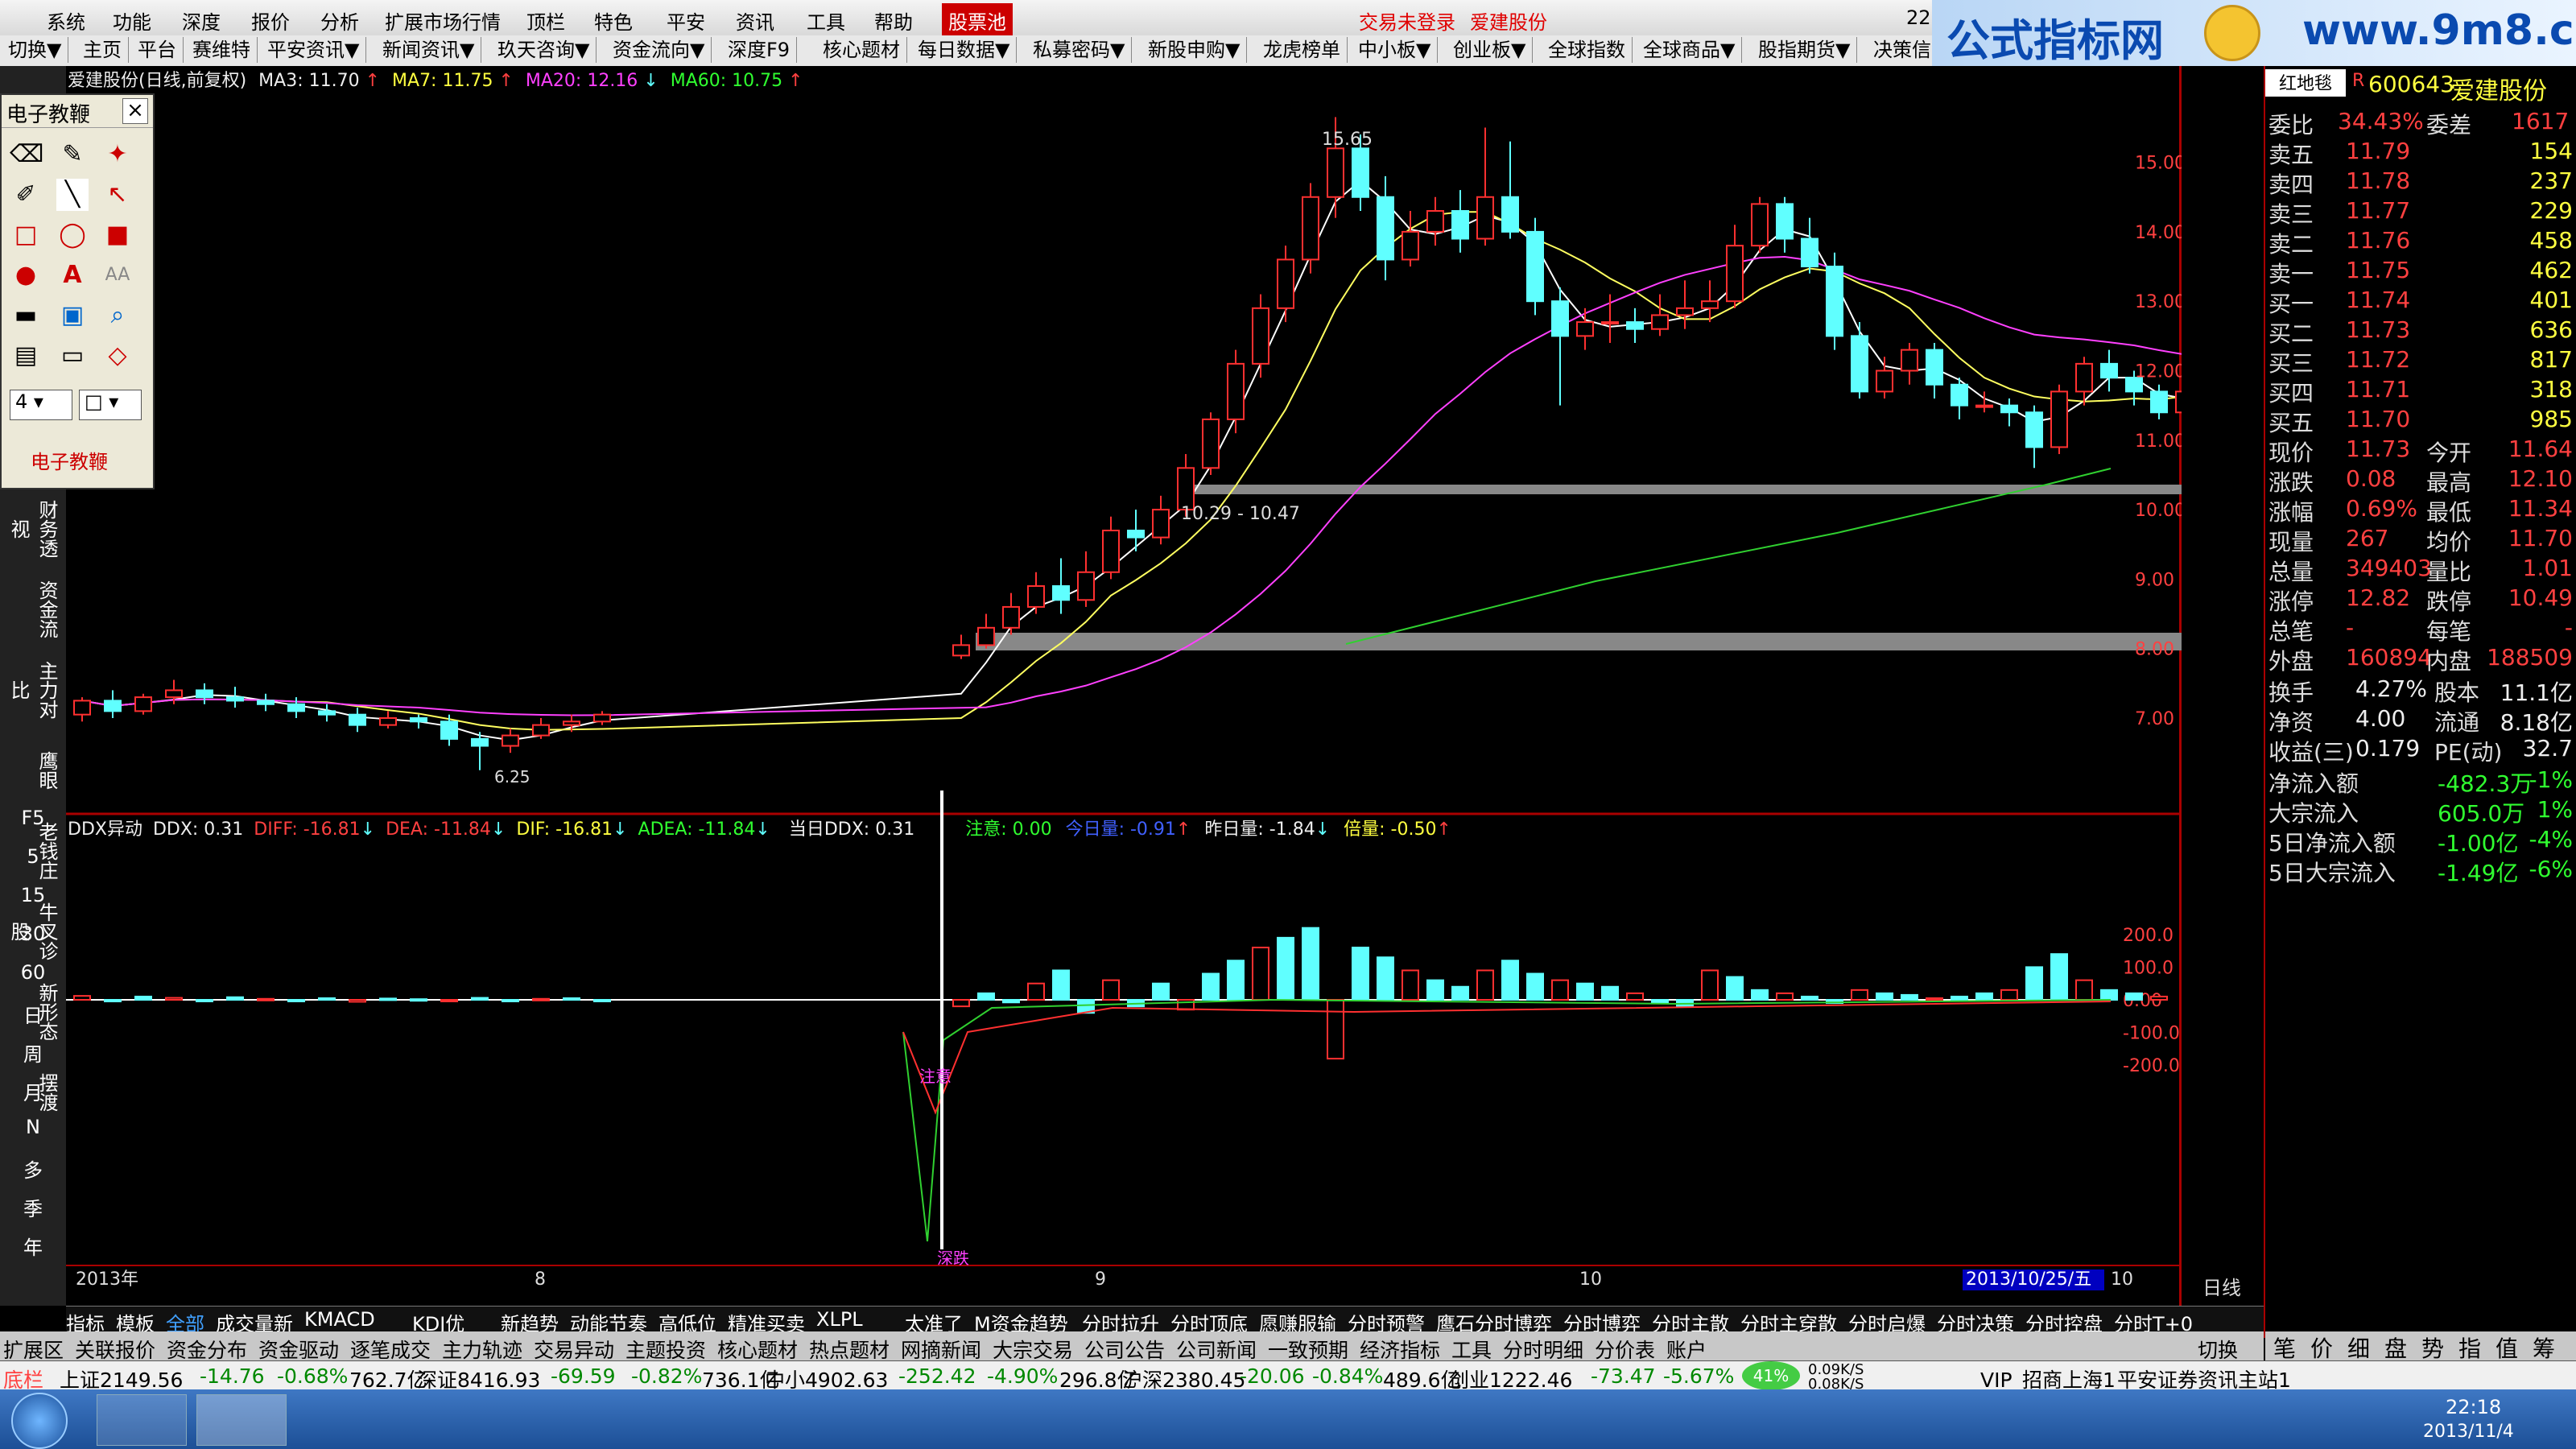 The width and height of the screenshot is (2576, 1449). Describe the element at coordinates (2544, 1347) in the screenshot. I see `quote-tab-7: 筹` at that location.